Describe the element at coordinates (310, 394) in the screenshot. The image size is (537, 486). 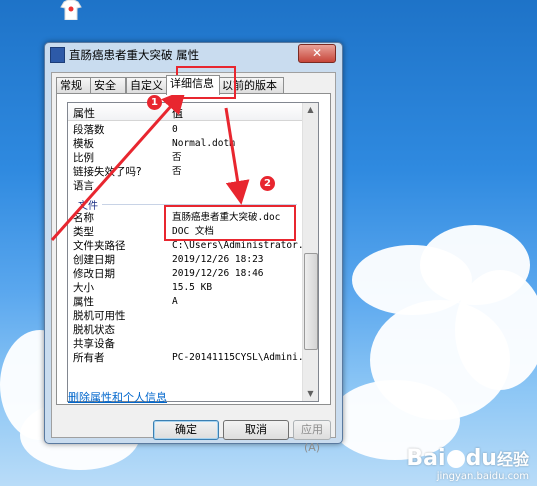
I see `scroll-down-icon: ▼` at that location.